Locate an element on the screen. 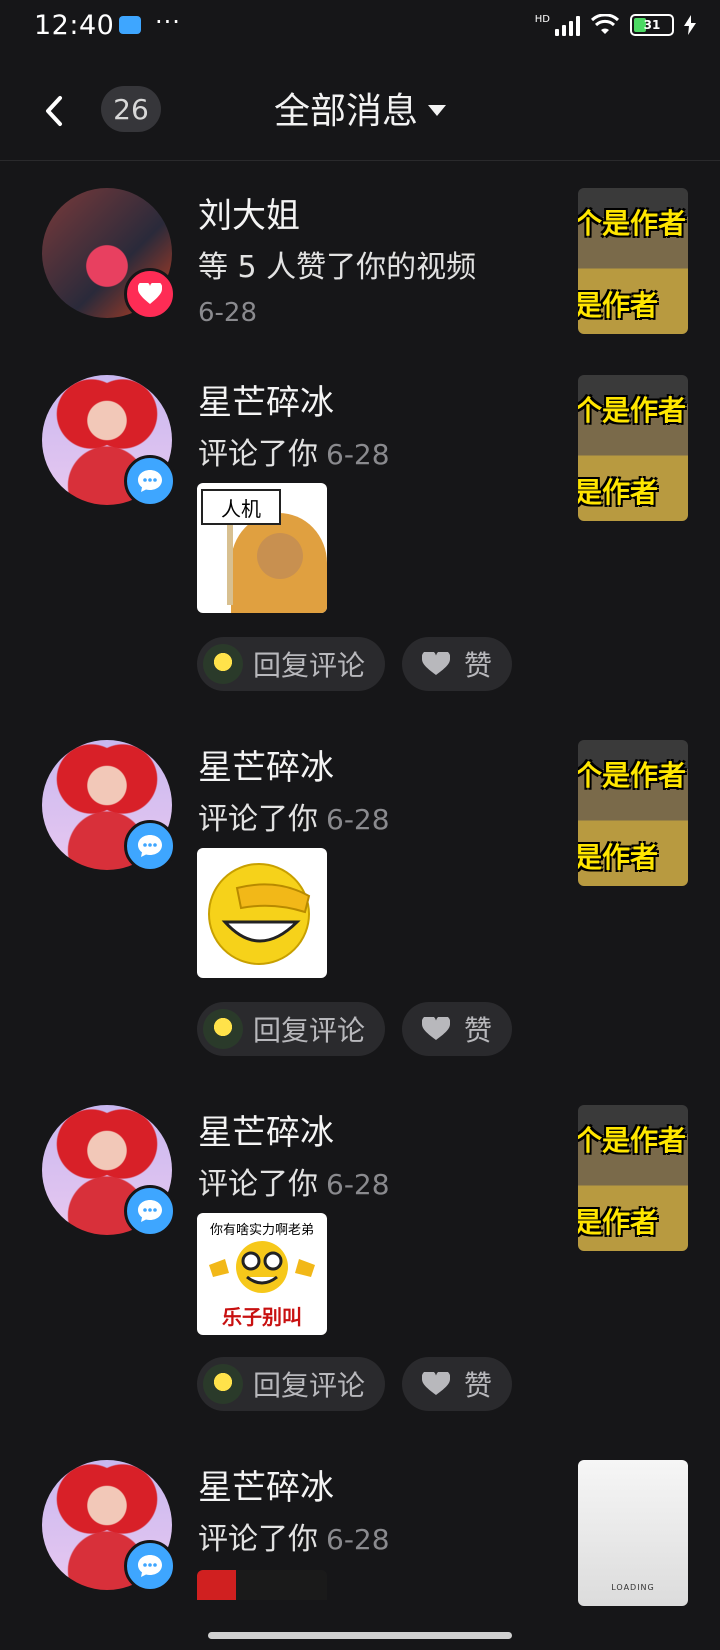  more-notifications-icon: ··· is located at coordinates (168, 22).